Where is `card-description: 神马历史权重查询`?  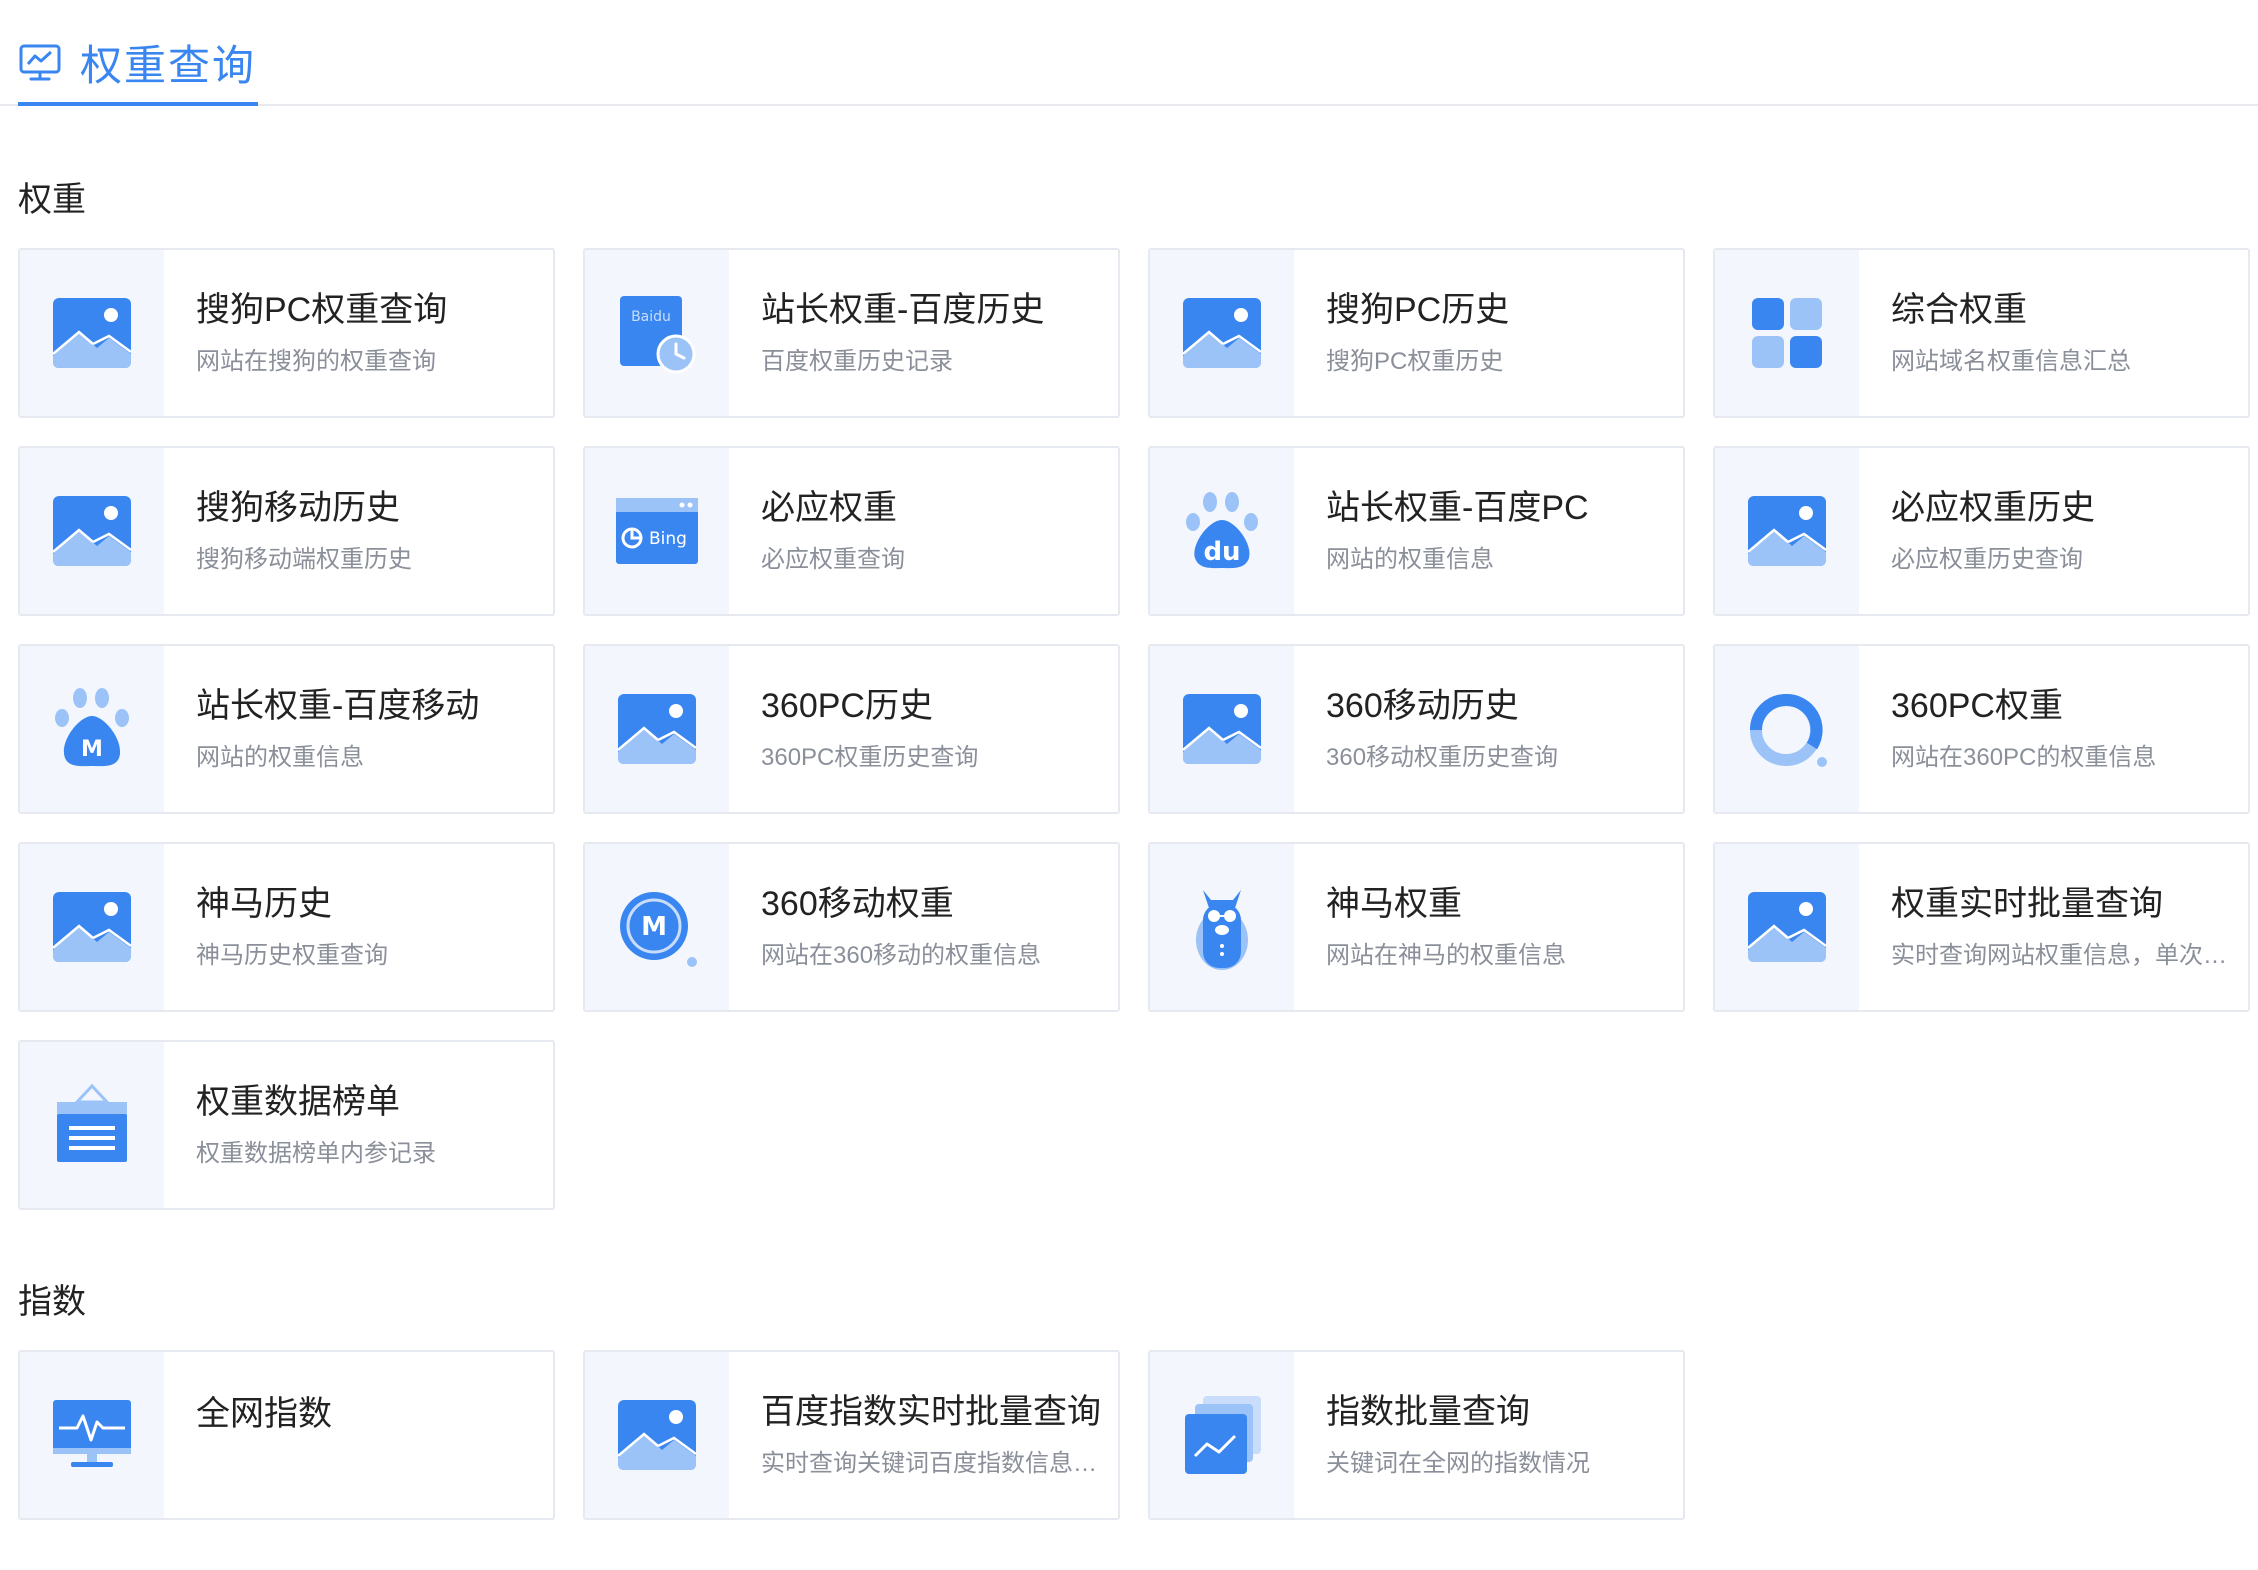
card-description: 神马历史权重查询 is located at coordinates (292, 955).